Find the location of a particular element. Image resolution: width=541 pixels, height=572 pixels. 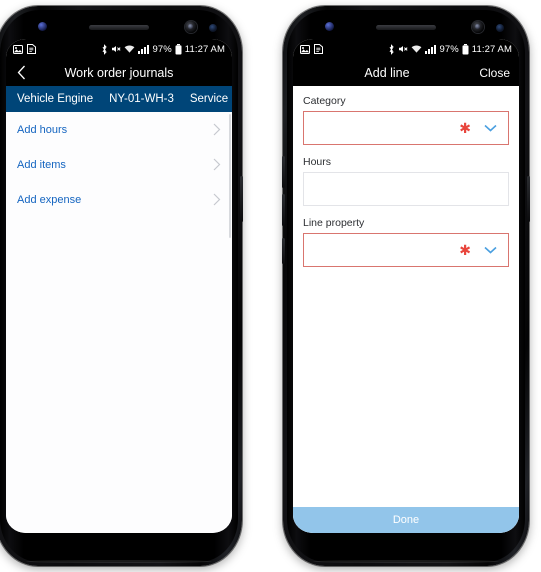

list-item-label: Add hours is located at coordinates (42, 129).